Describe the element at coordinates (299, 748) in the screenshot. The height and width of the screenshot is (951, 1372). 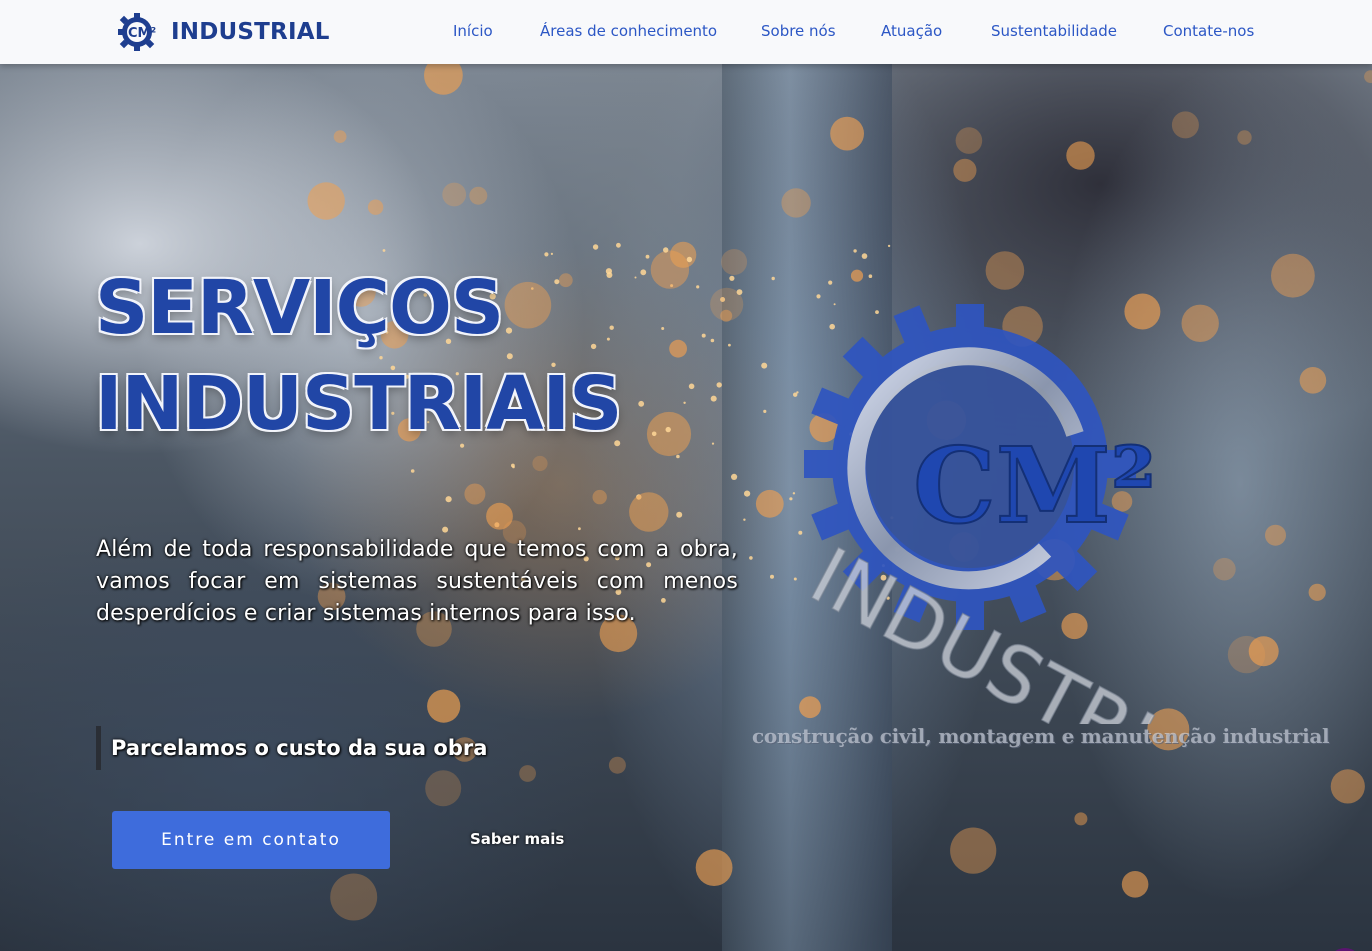
I see `highlight-text: Parcelamos o custo da sua obra` at that location.